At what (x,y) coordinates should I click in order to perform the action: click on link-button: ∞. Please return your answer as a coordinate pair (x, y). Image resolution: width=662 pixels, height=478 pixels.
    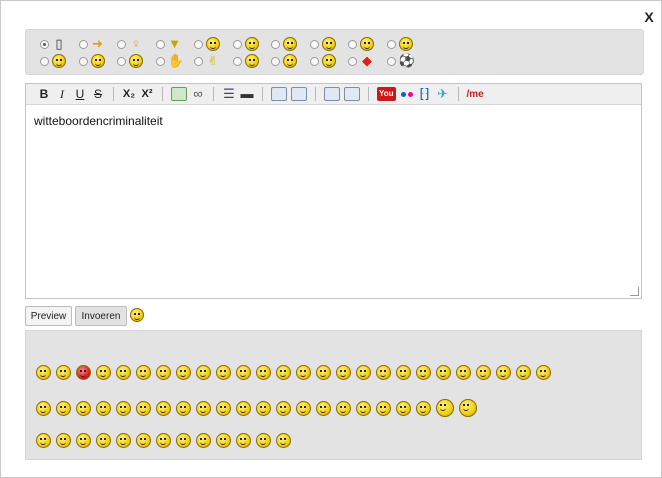
    Looking at the image, I should click on (198, 94).